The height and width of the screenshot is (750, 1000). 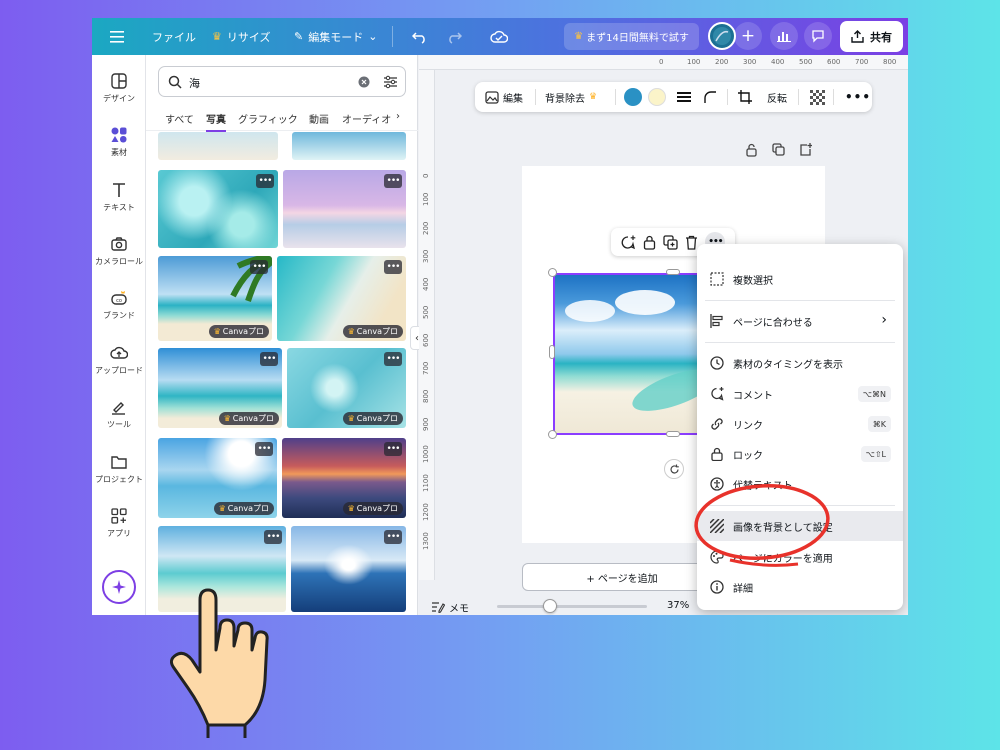 What do you see at coordinates (194, 83) in the screenshot?
I see `search-input: 海` at bounding box center [194, 83].